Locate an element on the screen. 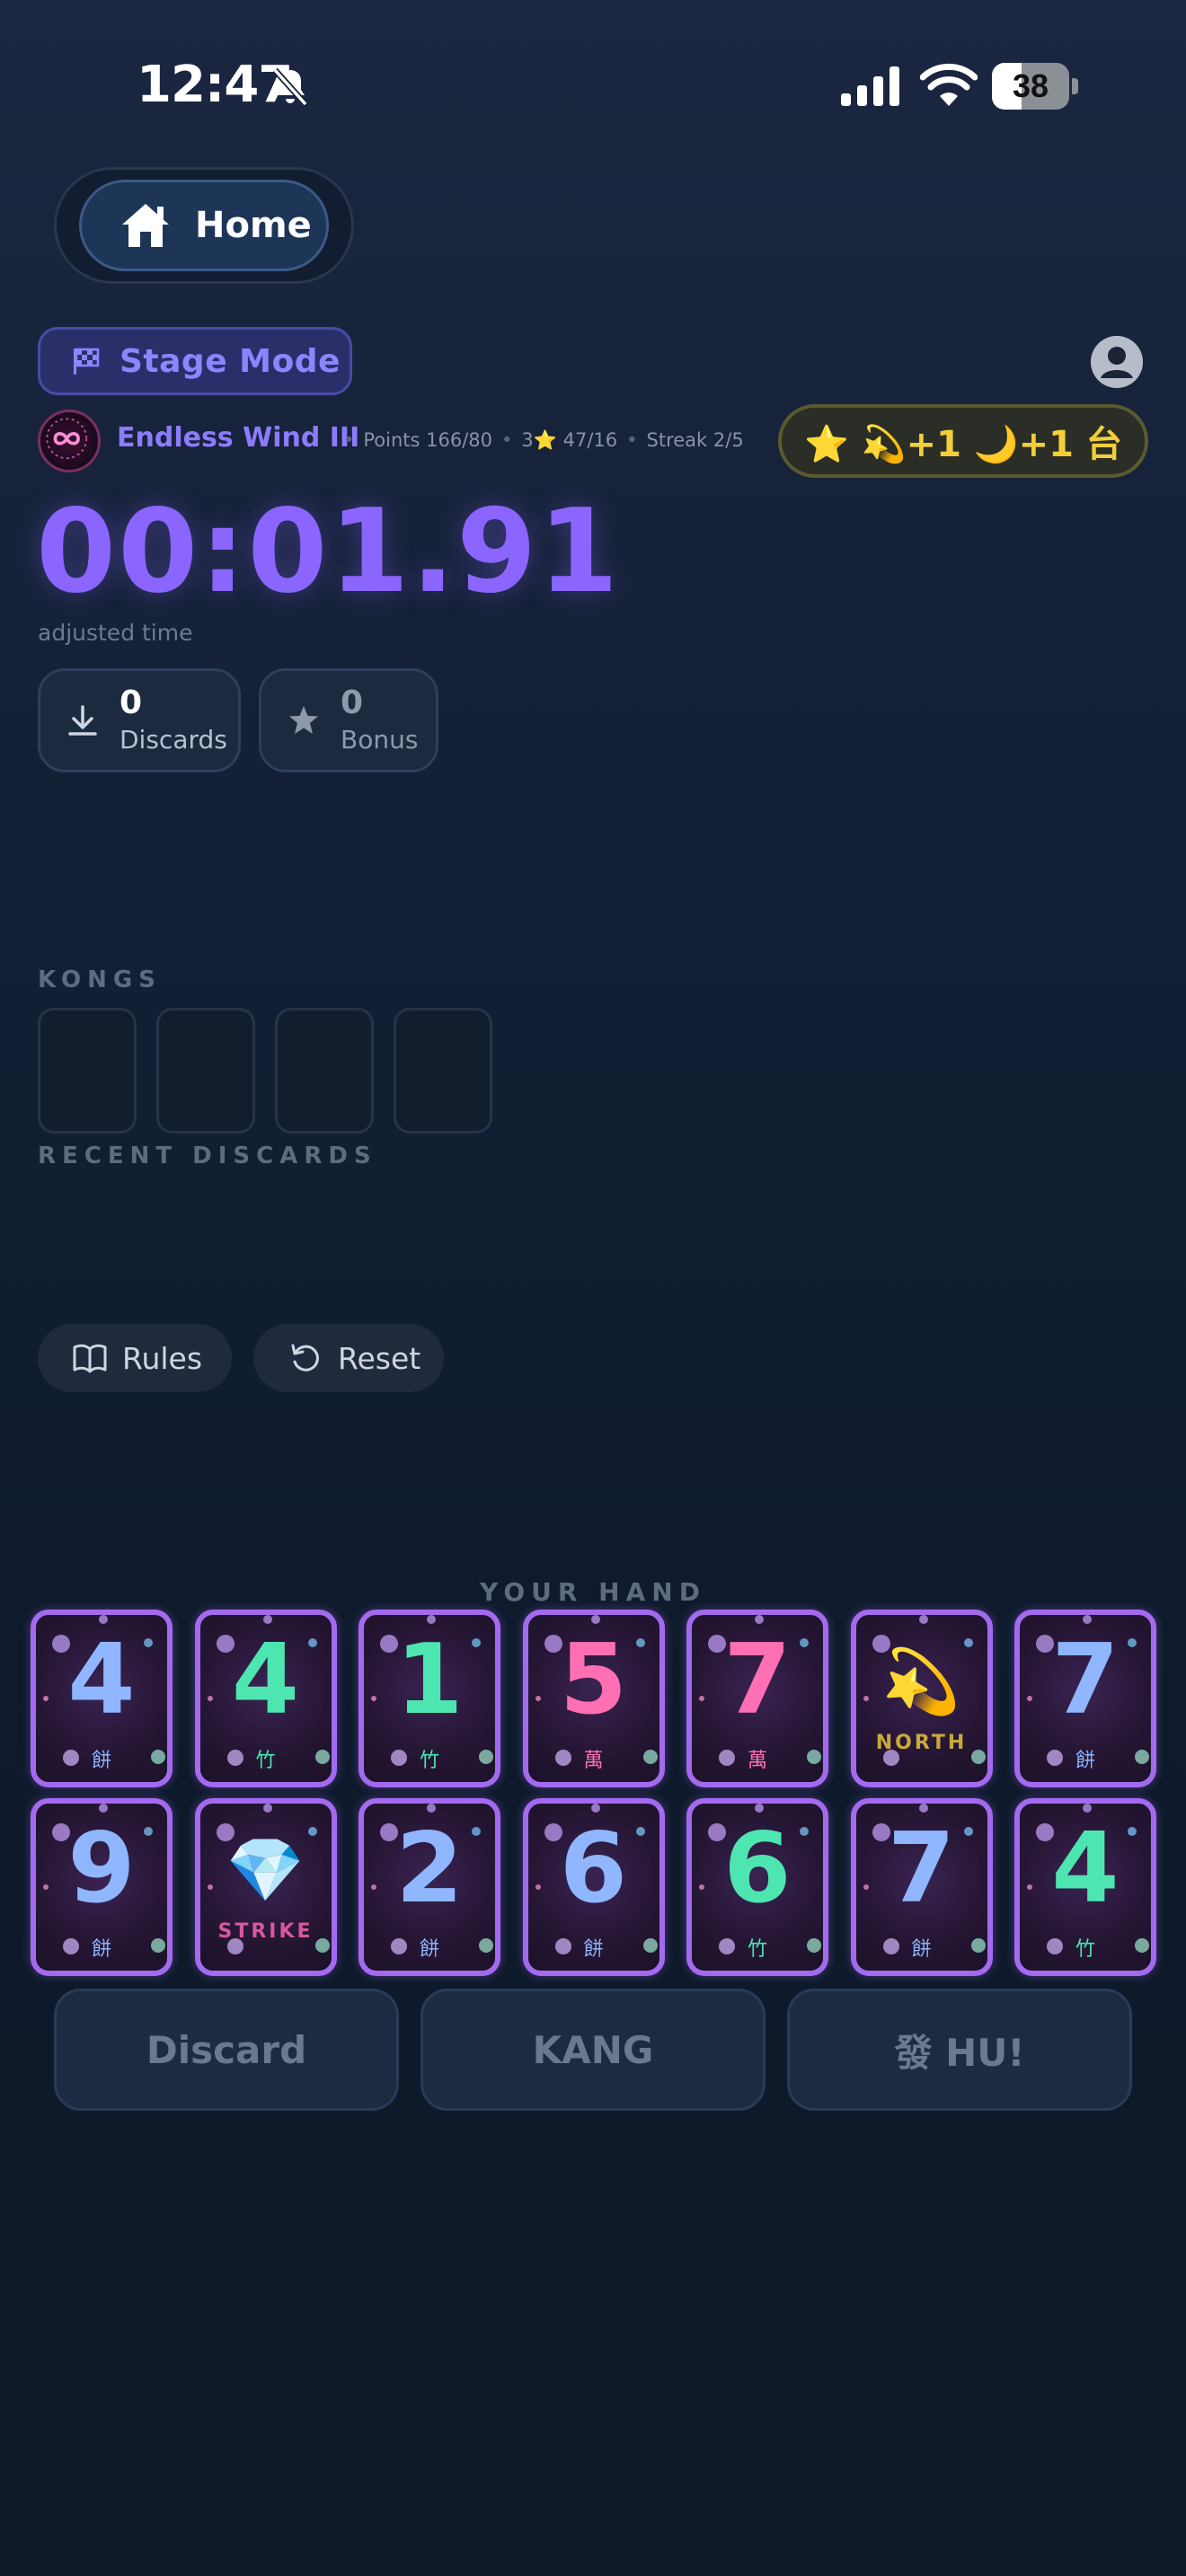 Image resolution: width=1186 pixels, height=2576 pixels. recent-discards-heading: RECENT DISCARDS is located at coordinates (207, 1155).